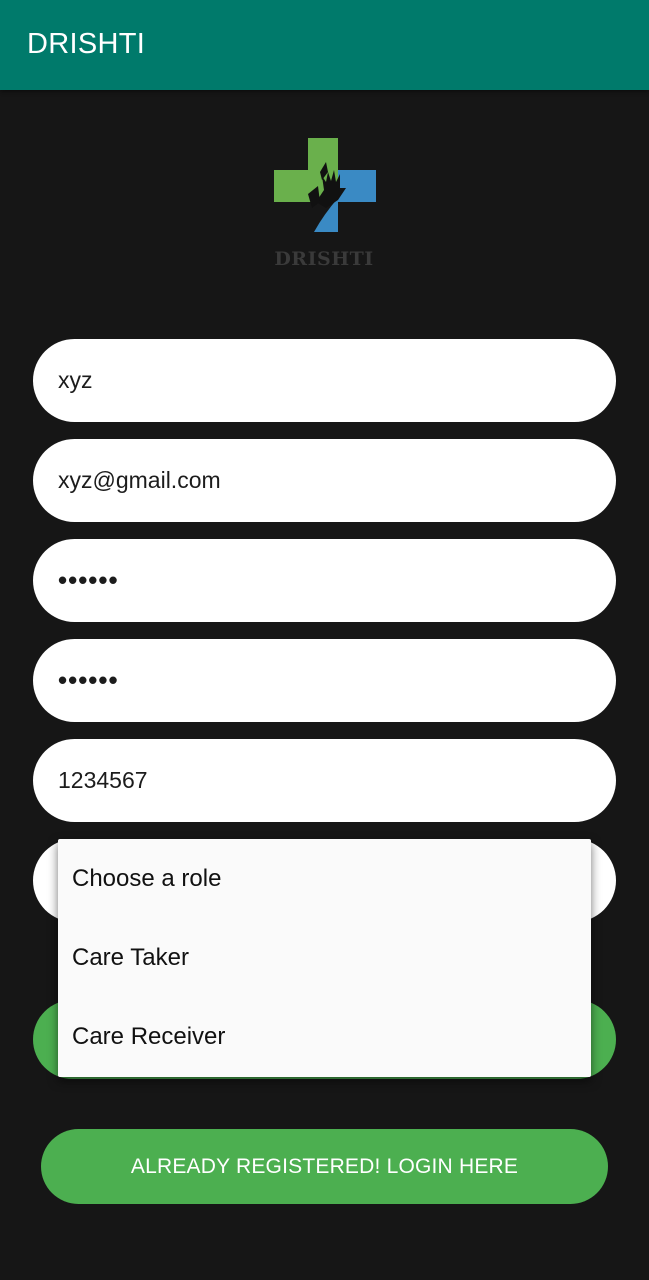 Image resolution: width=649 pixels, height=1280 pixels. I want to click on app-bar: DRISHTI, so click(324, 45).